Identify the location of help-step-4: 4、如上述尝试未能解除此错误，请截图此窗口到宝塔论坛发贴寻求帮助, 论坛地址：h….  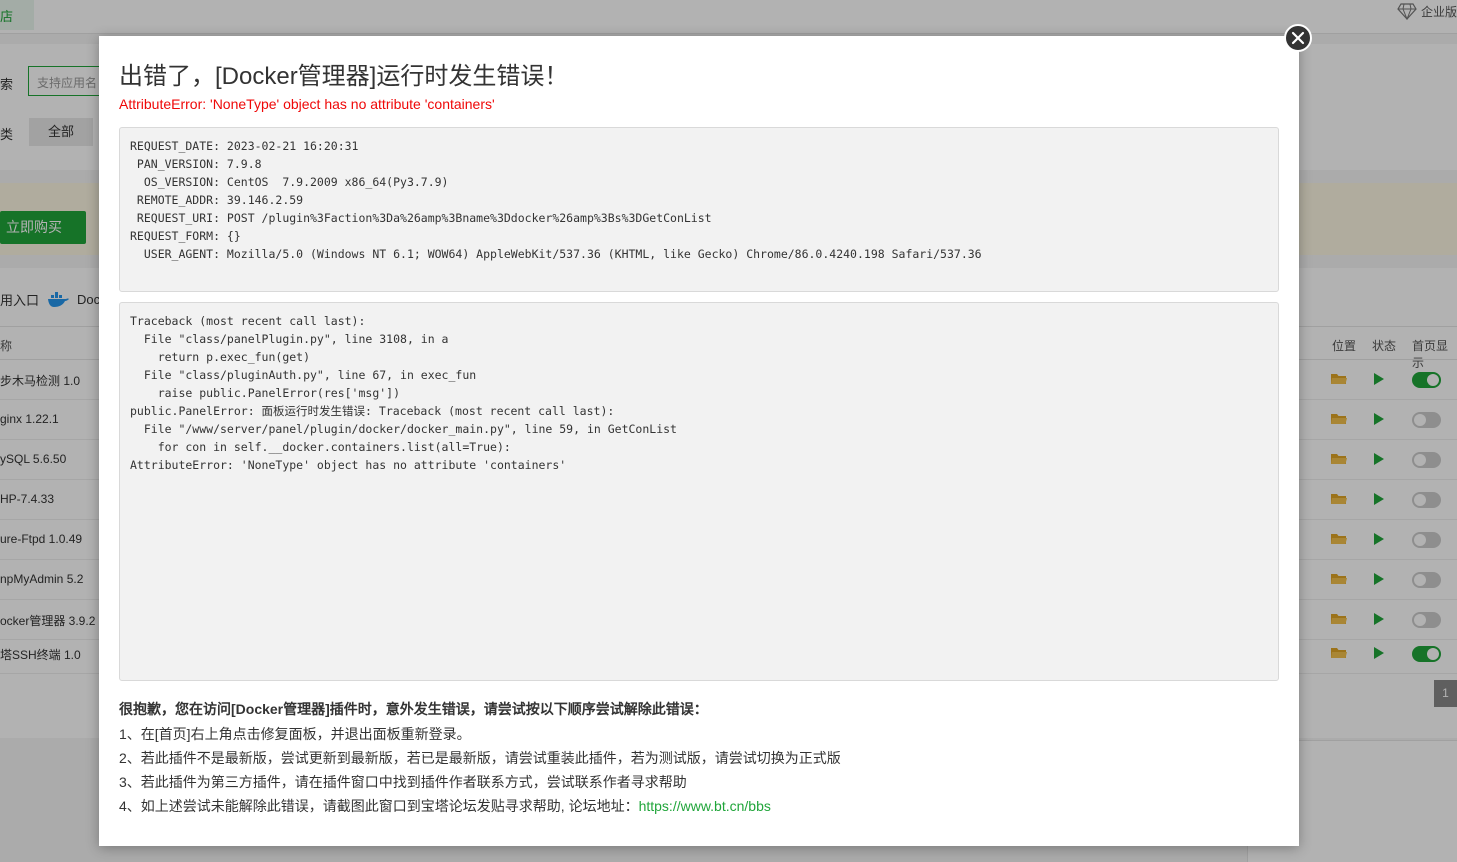
(445, 806).